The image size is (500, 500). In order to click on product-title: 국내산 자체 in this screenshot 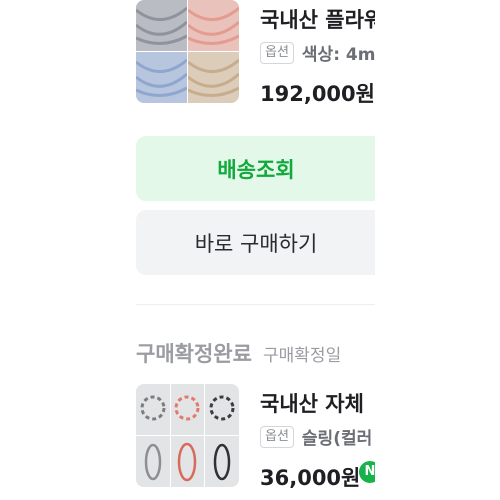, I will do `click(312, 403)`.